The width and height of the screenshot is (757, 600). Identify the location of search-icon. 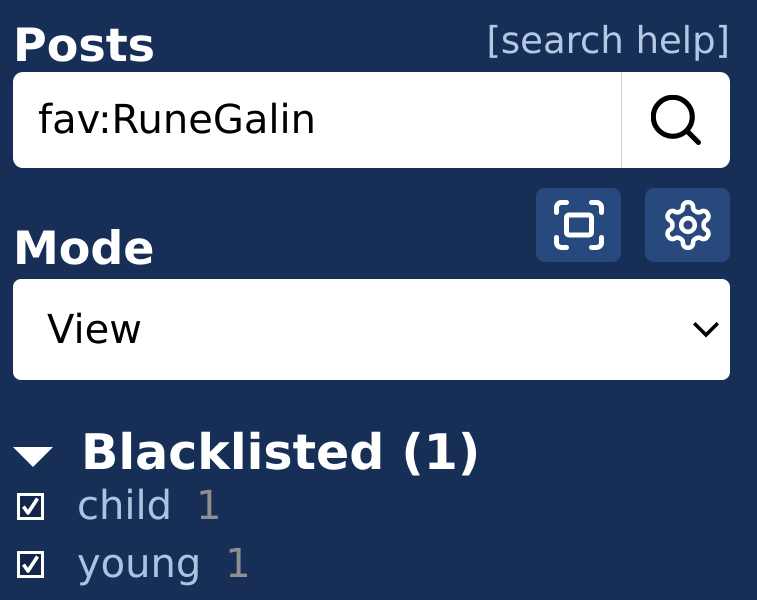
(676, 120).